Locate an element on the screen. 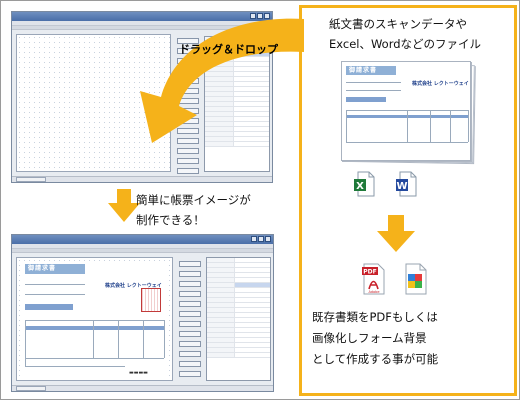 The width and height of the screenshot is (520, 400). caption-line: Excel、Wordなどのファイル is located at coordinates (405, 44).